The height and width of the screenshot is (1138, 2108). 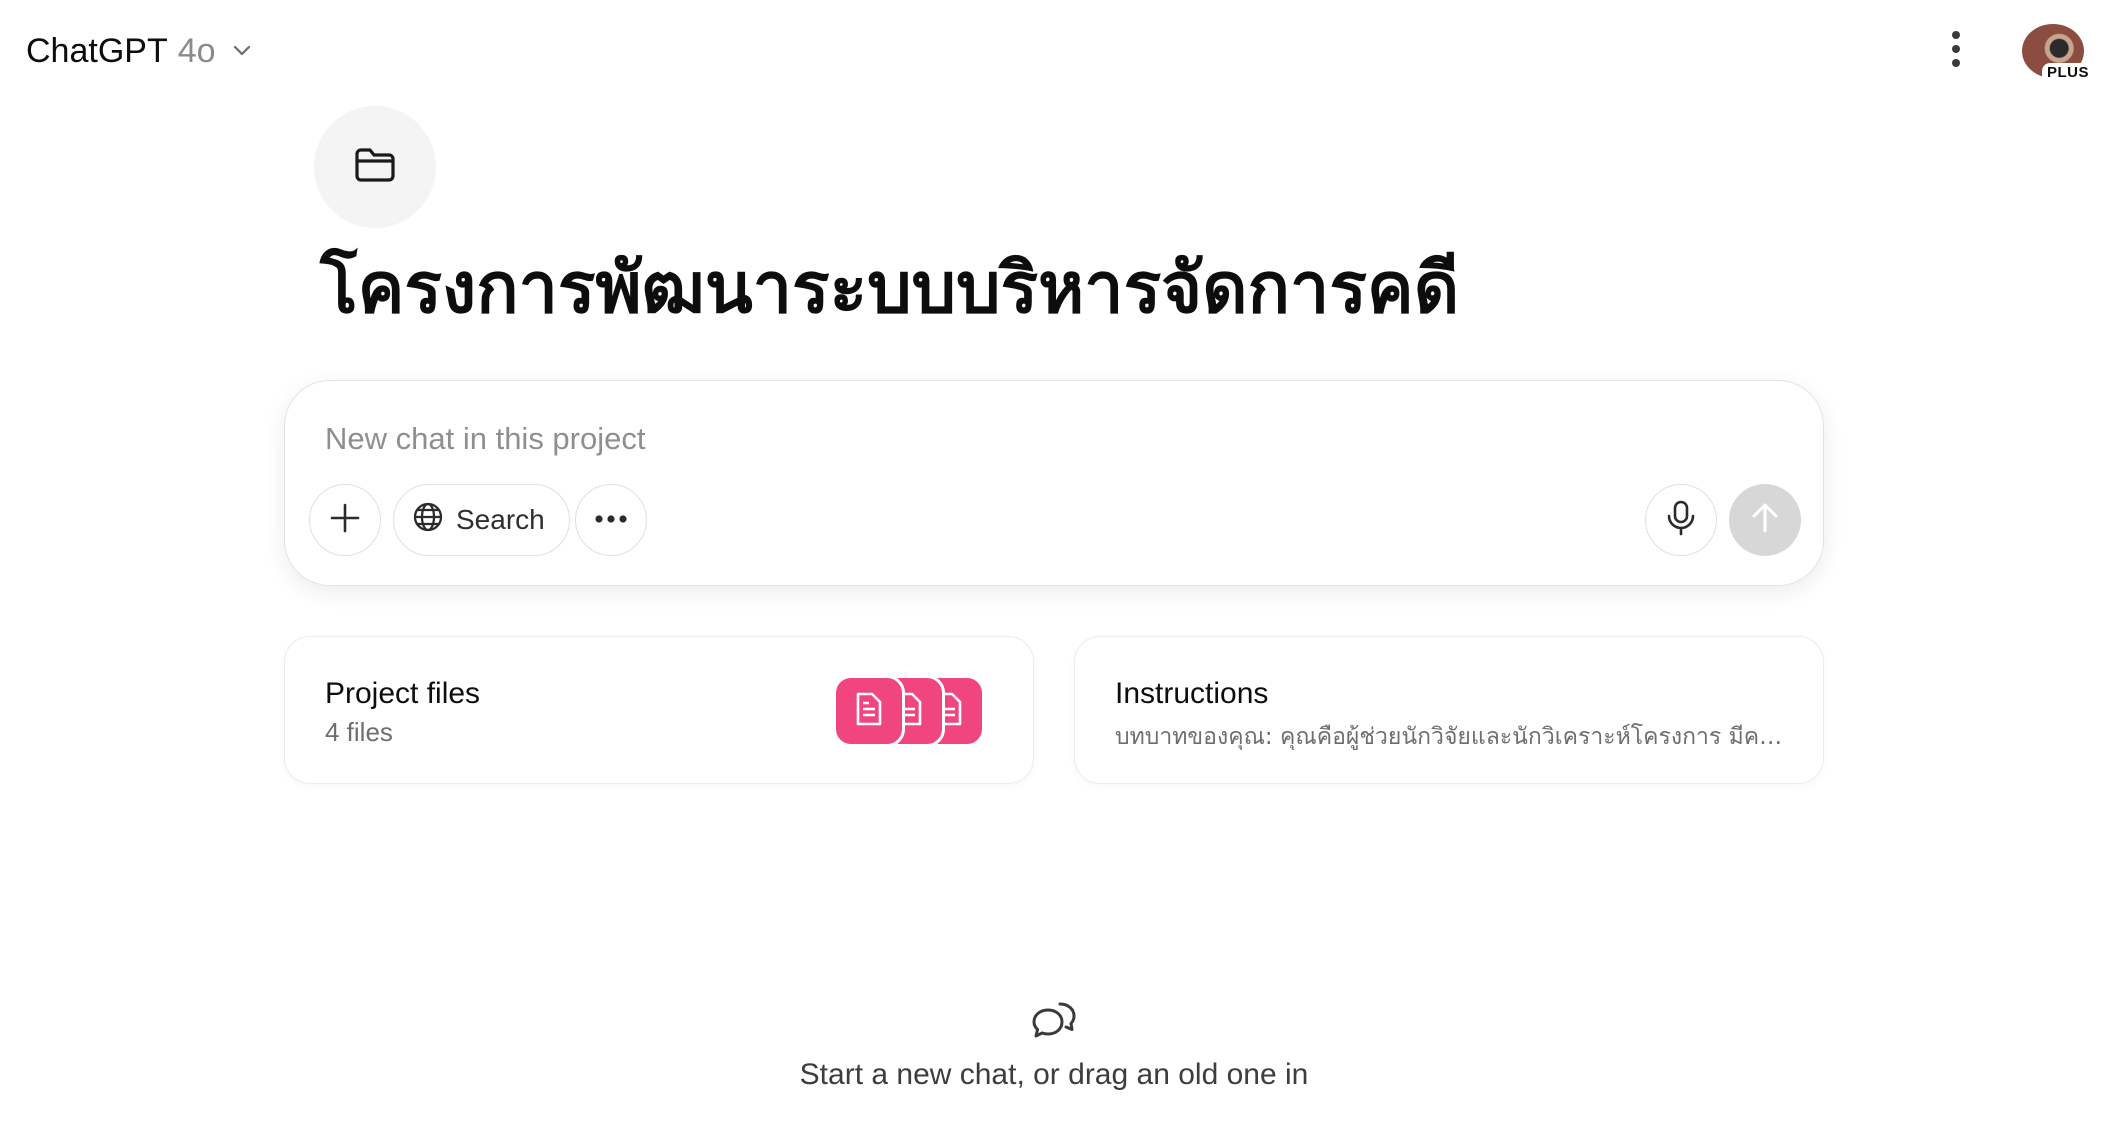 What do you see at coordinates (1192, 693) in the screenshot?
I see `instructions-title: Instructions` at bounding box center [1192, 693].